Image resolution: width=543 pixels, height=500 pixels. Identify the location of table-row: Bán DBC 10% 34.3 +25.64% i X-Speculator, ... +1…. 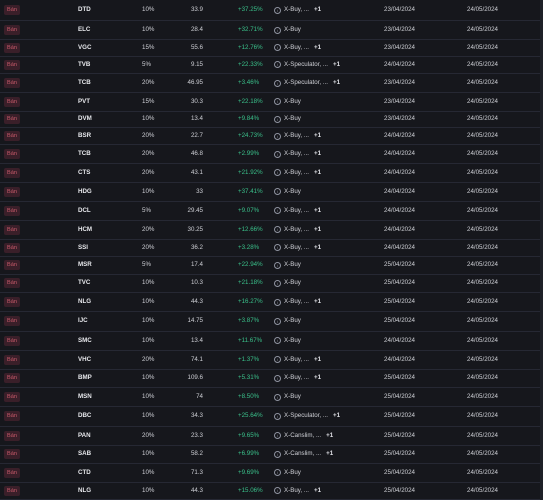
(271, 417).